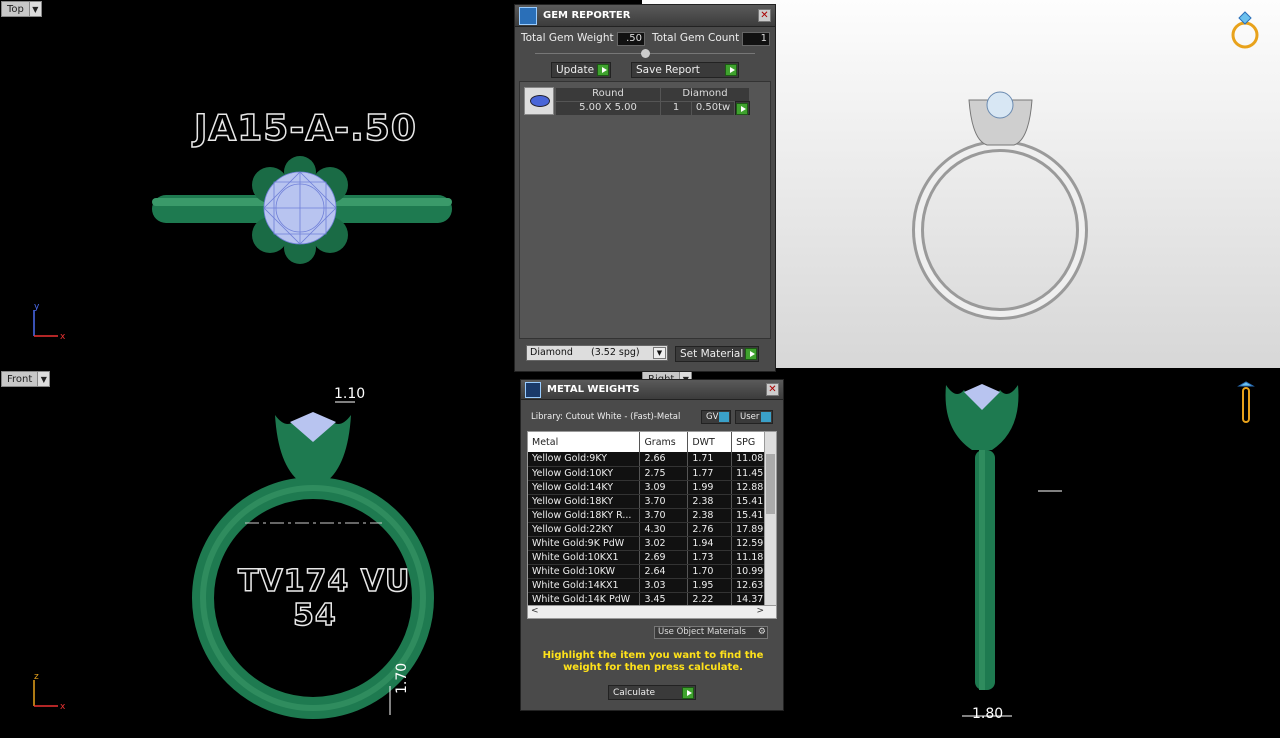 The width and height of the screenshot is (1280, 738). What do you see at coordinates (652, 487) in the screenshot?
I see `table-row: Yellow Gold:14KY 3.09 1.99 12.88` at bounding box center [652, 487].